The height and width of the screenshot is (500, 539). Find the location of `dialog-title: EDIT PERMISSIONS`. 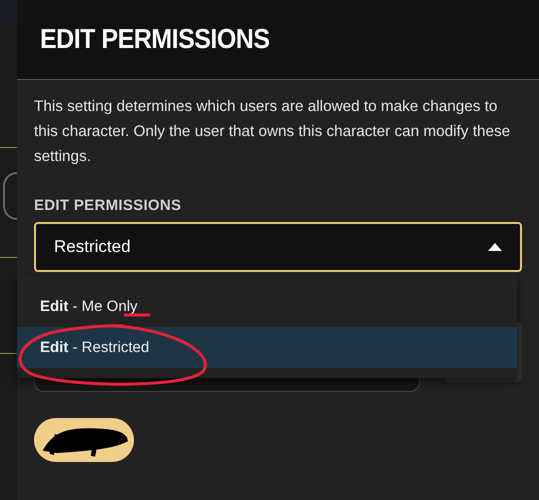

dialog-title: EDIT PERMISSIONS is located at coordinates (155, 40).